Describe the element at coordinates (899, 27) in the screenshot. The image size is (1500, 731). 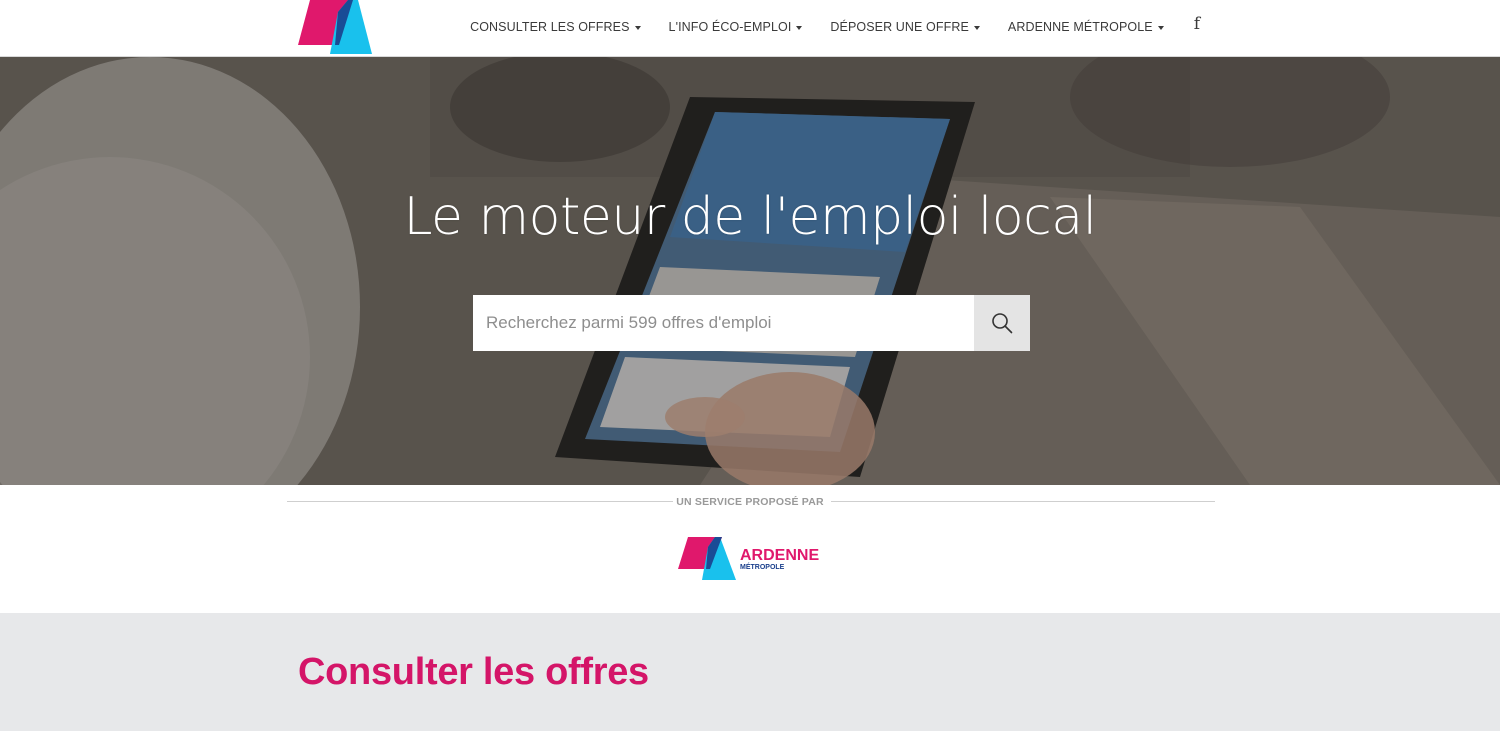
I see `nav-deposer-offre-label: DÉPOSER UNE OFFRE` at that location.